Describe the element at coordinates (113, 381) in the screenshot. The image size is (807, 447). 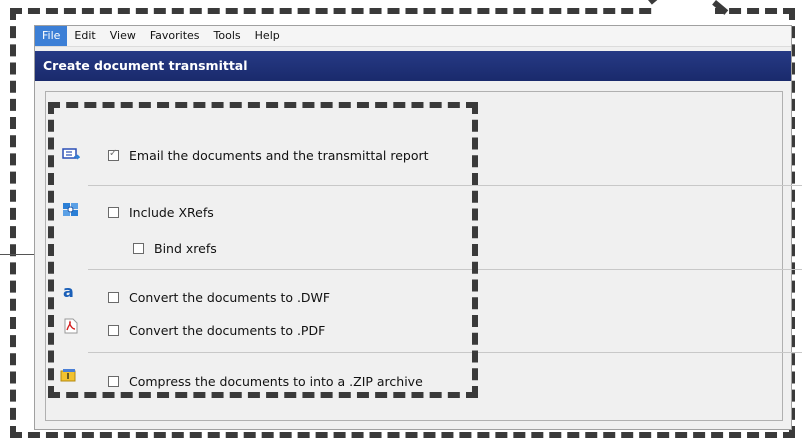
I see `compress-zip-checkbox` at that location.